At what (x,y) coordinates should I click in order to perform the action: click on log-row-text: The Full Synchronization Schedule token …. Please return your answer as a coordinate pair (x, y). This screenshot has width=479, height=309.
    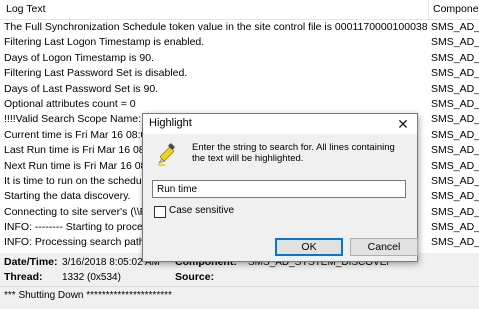
    Looking at the image, I should click on (216, 27).